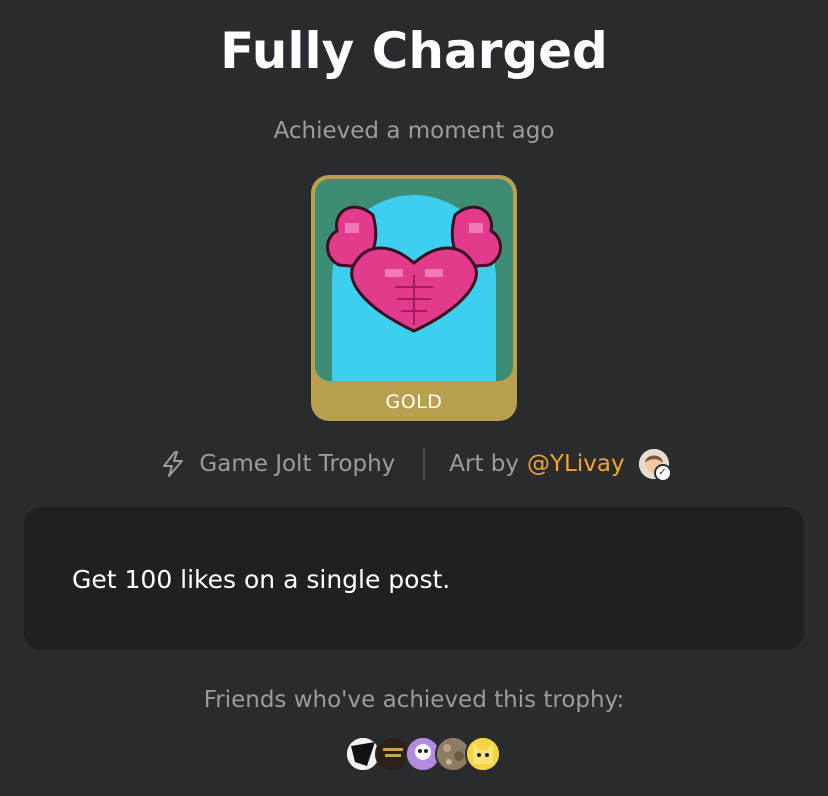 This screenshot has width=828, height=796. Describe the element at coordinates (414, 700) in the screenshot. I see `friends-label: Friends who've achieved this trophy:` at that location.